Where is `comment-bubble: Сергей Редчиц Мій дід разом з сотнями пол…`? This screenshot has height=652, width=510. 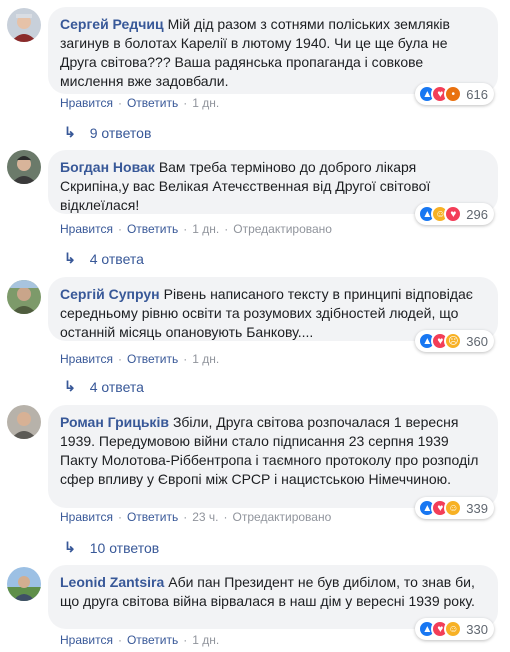
comment-bubble: Сергей Редчиц Мій дід разом з сотнями пол… is located at coordinates (273, 56).